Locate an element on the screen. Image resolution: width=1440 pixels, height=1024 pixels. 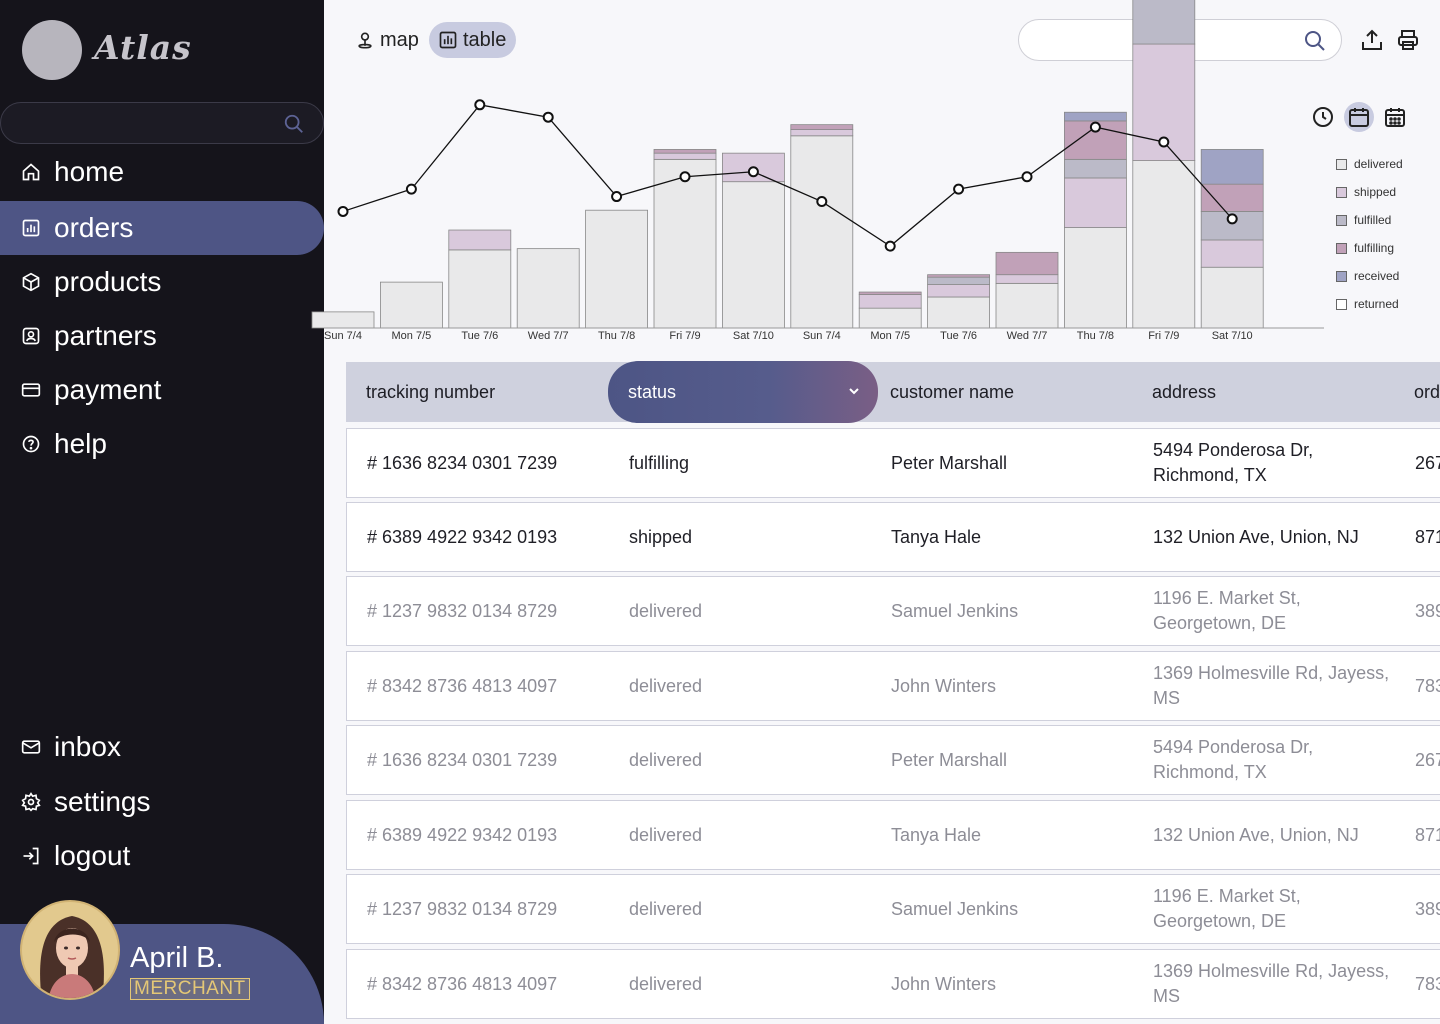
tab-table: table is located at coordinates (473, 40).